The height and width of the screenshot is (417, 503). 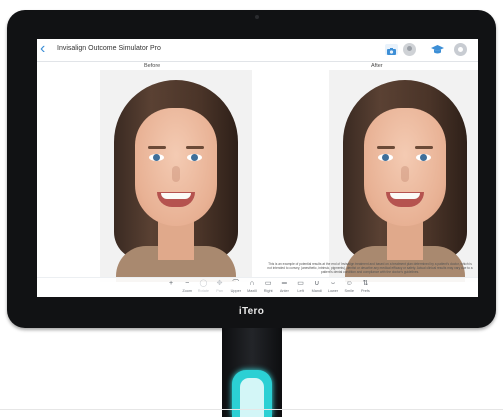 I want to click on before-label: Before, so click(x=152, y=66).